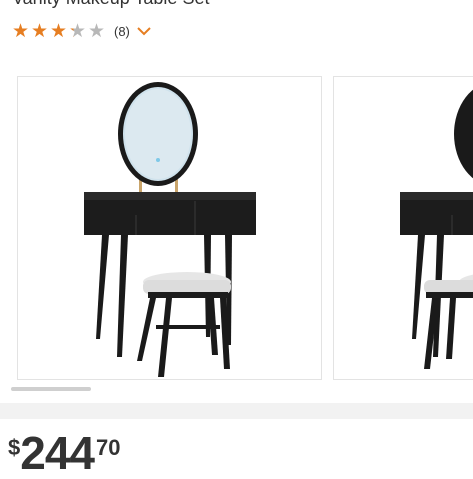 This screenshot has width=473, height=479. I want to click on rating-summary: ★ ★ ★ ★ ★ (8), so click(81, 31).